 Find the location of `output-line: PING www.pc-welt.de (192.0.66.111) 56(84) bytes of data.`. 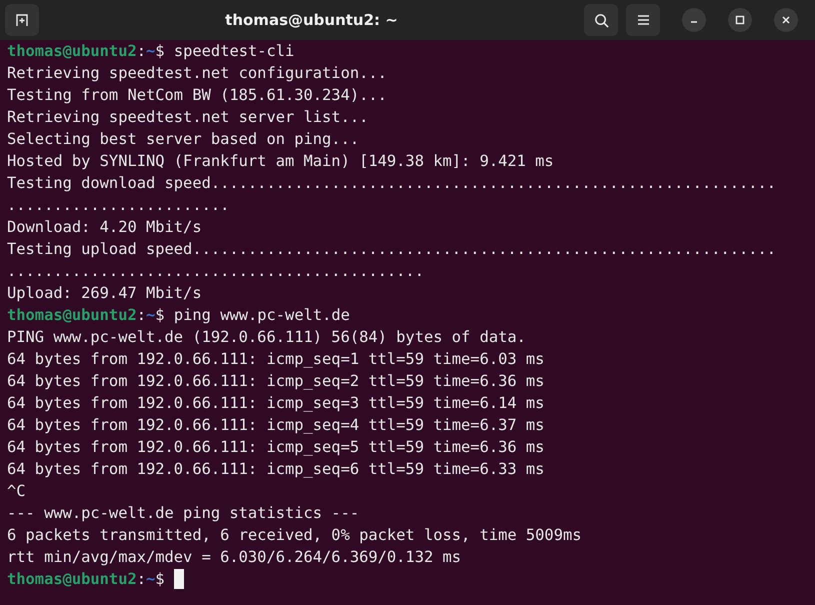

output-line: PING www.pc-welt.de (192.0.66.111) 56(84) bytes of data. is located at coordinates (266, 337).